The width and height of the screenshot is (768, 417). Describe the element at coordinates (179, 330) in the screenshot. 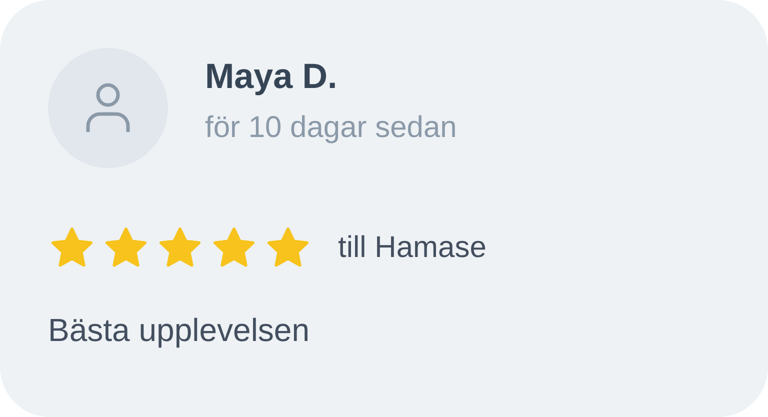

I see `review-text: Bästa upplevelsen` at that location.